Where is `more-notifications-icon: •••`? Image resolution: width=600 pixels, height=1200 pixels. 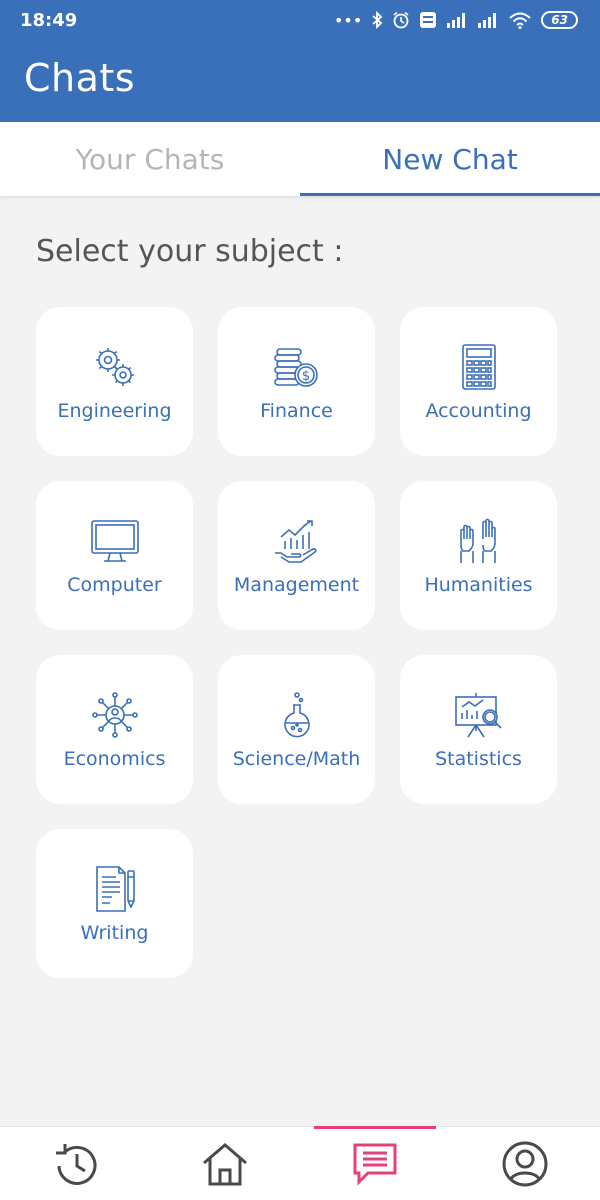
more-notifications-icon: ••• is located at coordinates (348, 20).